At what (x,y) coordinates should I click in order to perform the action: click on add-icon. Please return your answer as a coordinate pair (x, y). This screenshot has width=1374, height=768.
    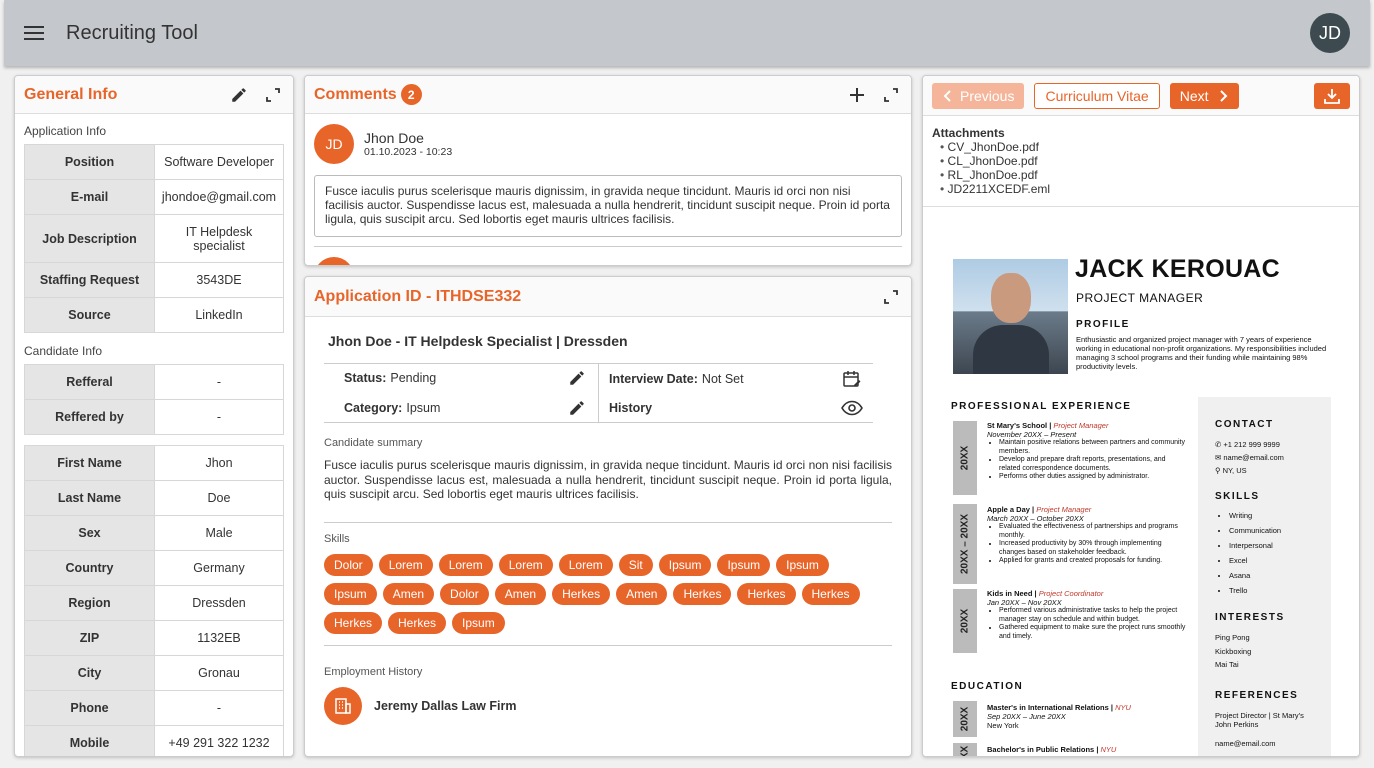
    Looking at the image, I should click on (857, 95).